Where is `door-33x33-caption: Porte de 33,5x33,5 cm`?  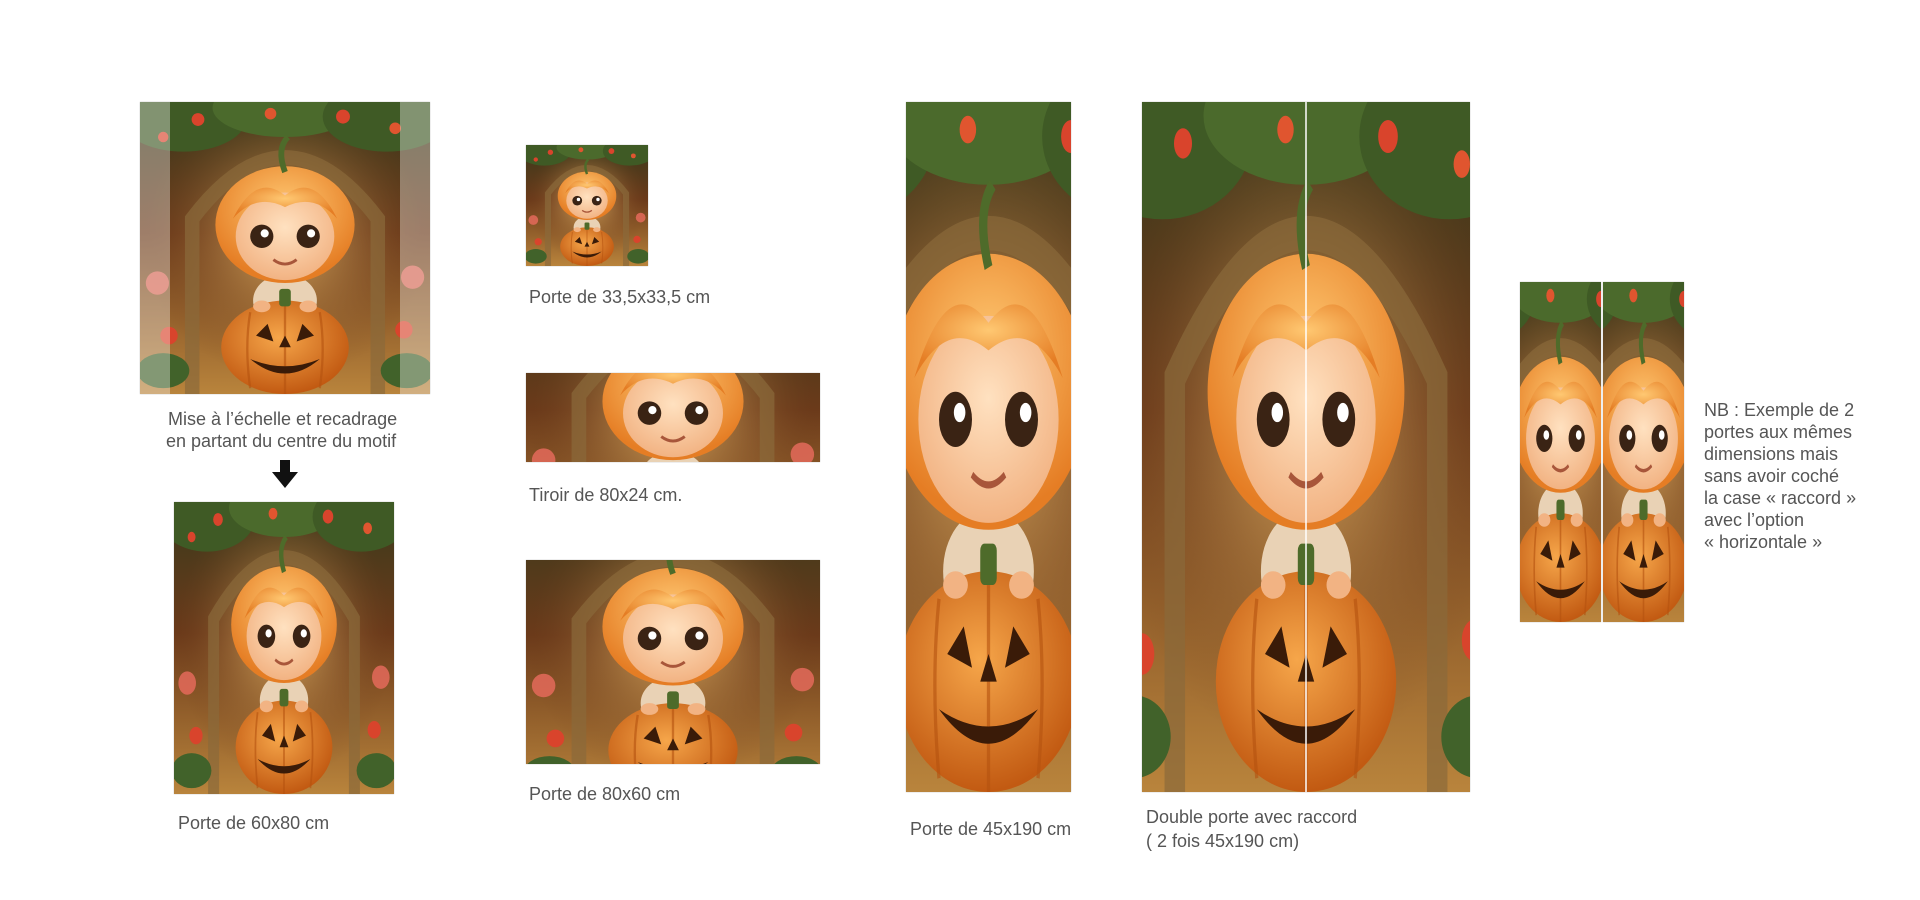
door-33x33-caption: Porte de 33,5x33,5 cm is located at coordinates (620, 297).